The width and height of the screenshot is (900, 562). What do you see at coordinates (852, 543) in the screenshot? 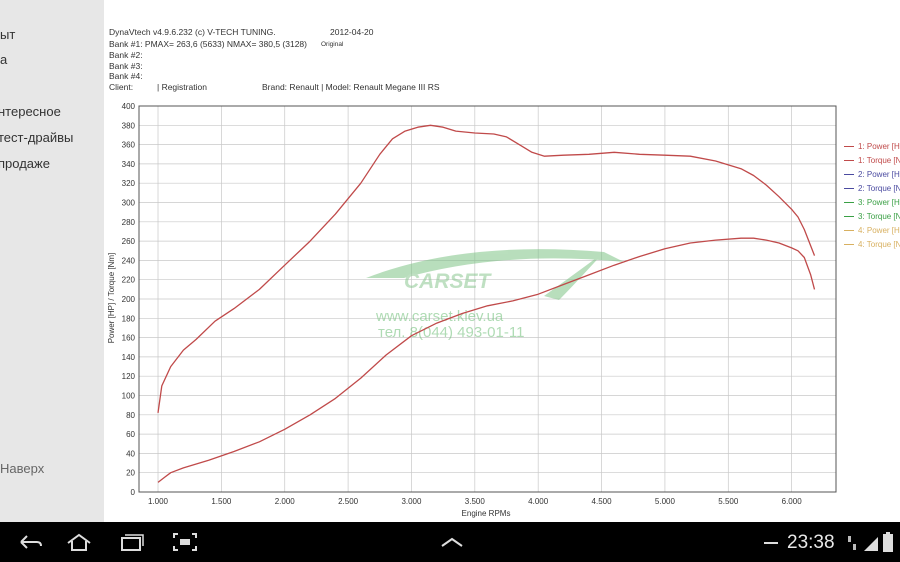
I see `network-type-icon` at bounding box center [852, 543].